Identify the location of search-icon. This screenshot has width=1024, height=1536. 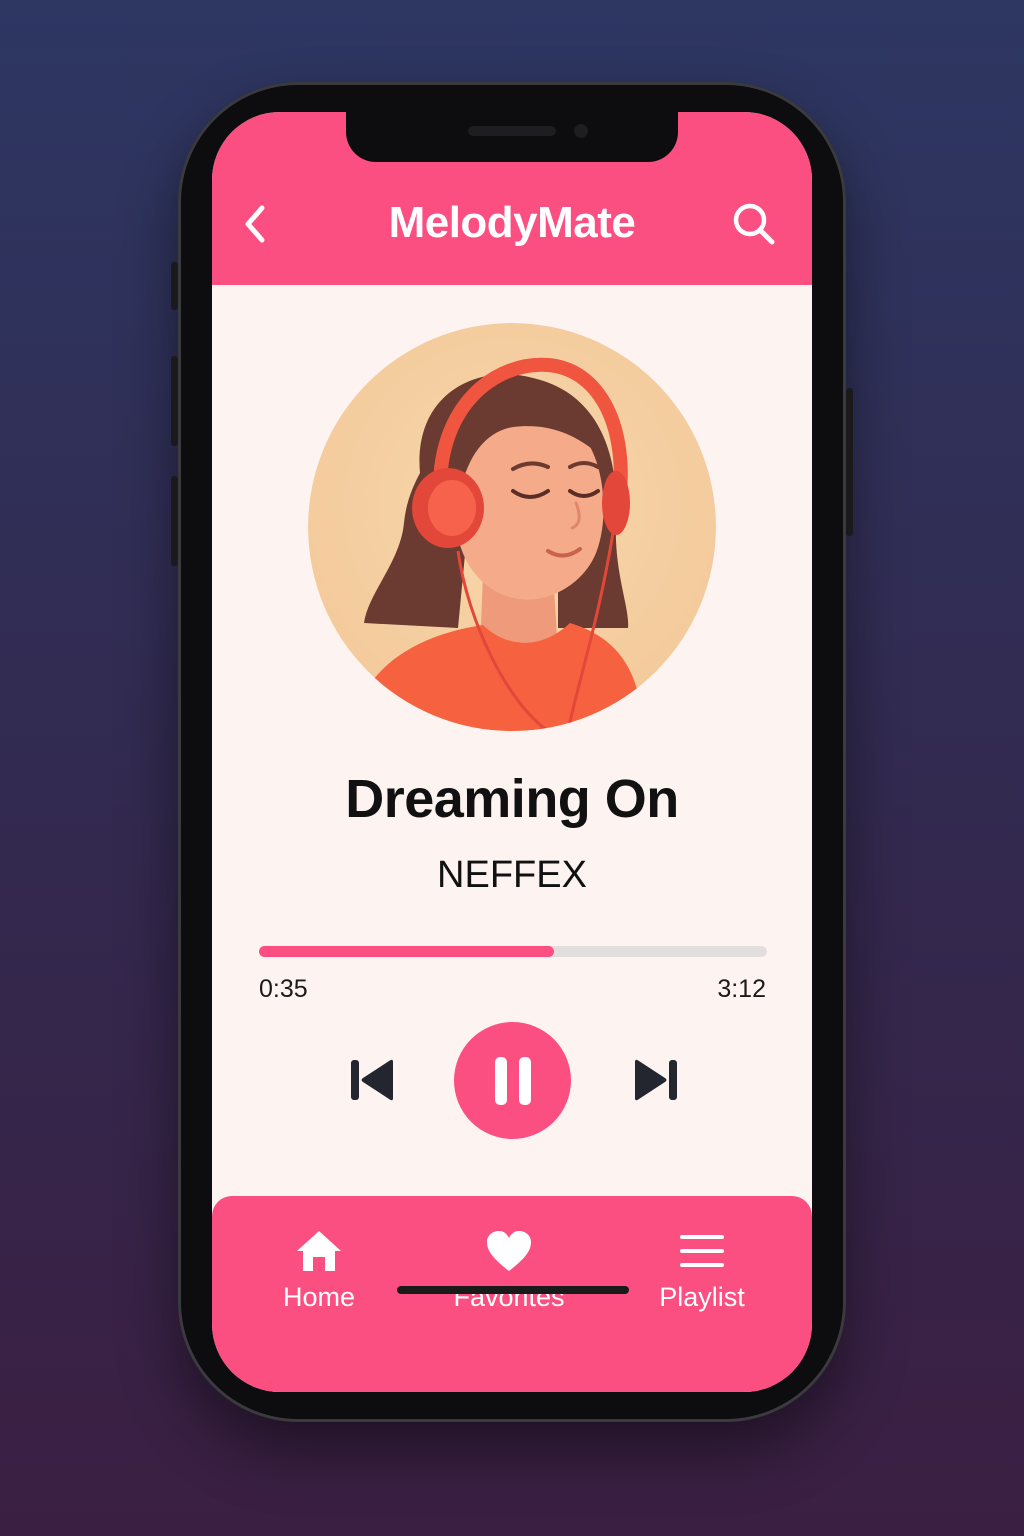
(754, 224).